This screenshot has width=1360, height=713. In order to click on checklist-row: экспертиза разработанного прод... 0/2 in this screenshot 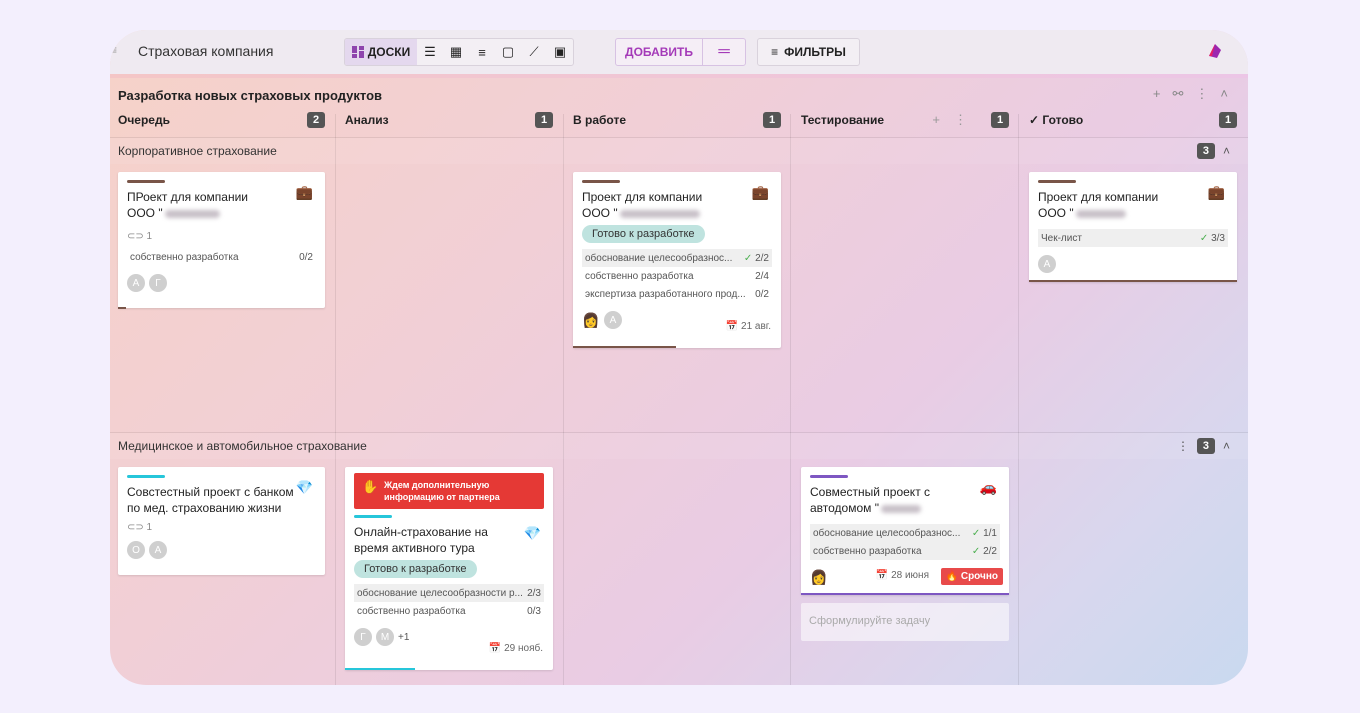, I will do `click(677, 294)`.